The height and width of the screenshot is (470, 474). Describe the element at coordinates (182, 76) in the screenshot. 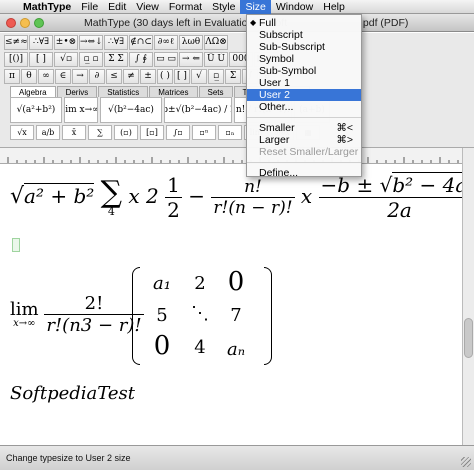

I see `palette-button-row3-11: [ ]` at that location.